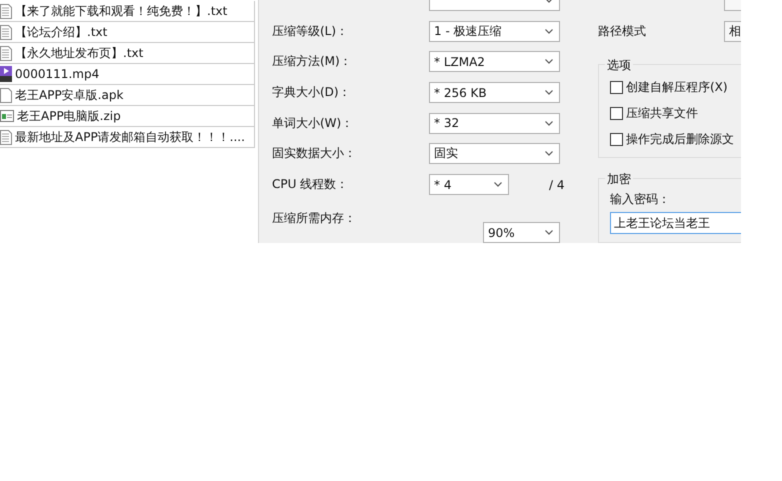 The height and width of the screenshot is (481, 782). What do you see at coordinates (311, 185) in the screenshot?
I see `setting-label: CPU 线程数：` at bounding box center [311, 185].